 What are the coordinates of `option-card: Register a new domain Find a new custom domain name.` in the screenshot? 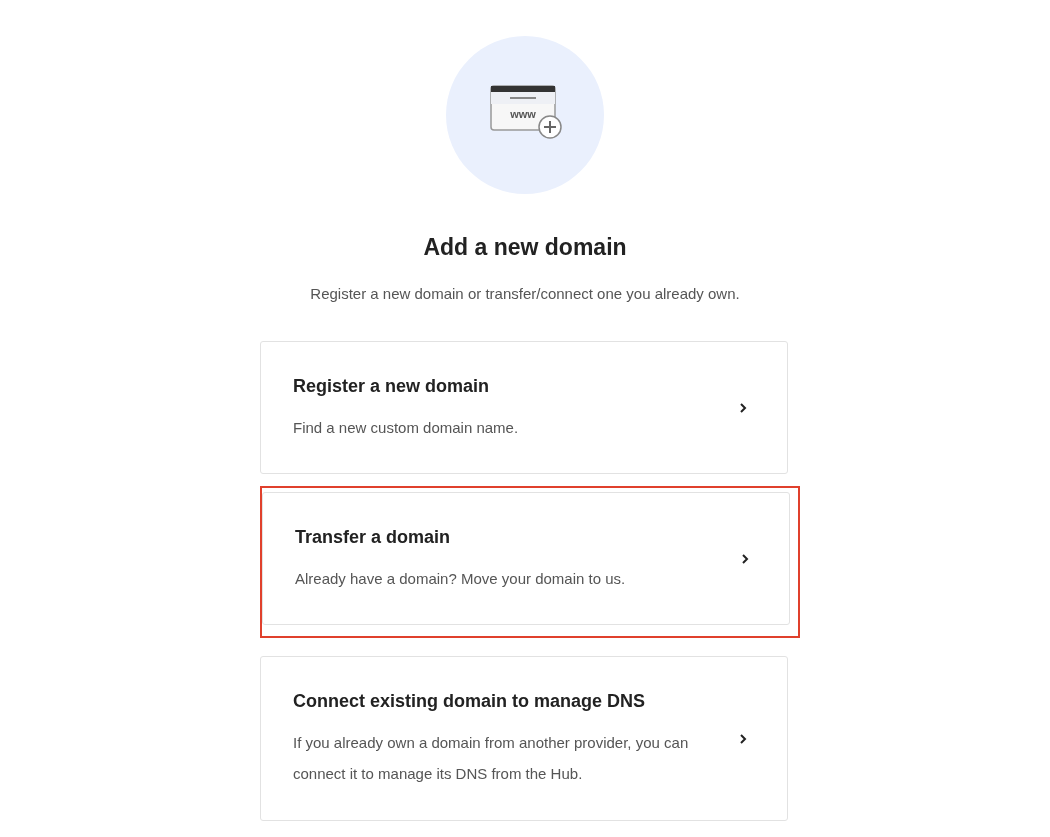 It's located at (524, 407).